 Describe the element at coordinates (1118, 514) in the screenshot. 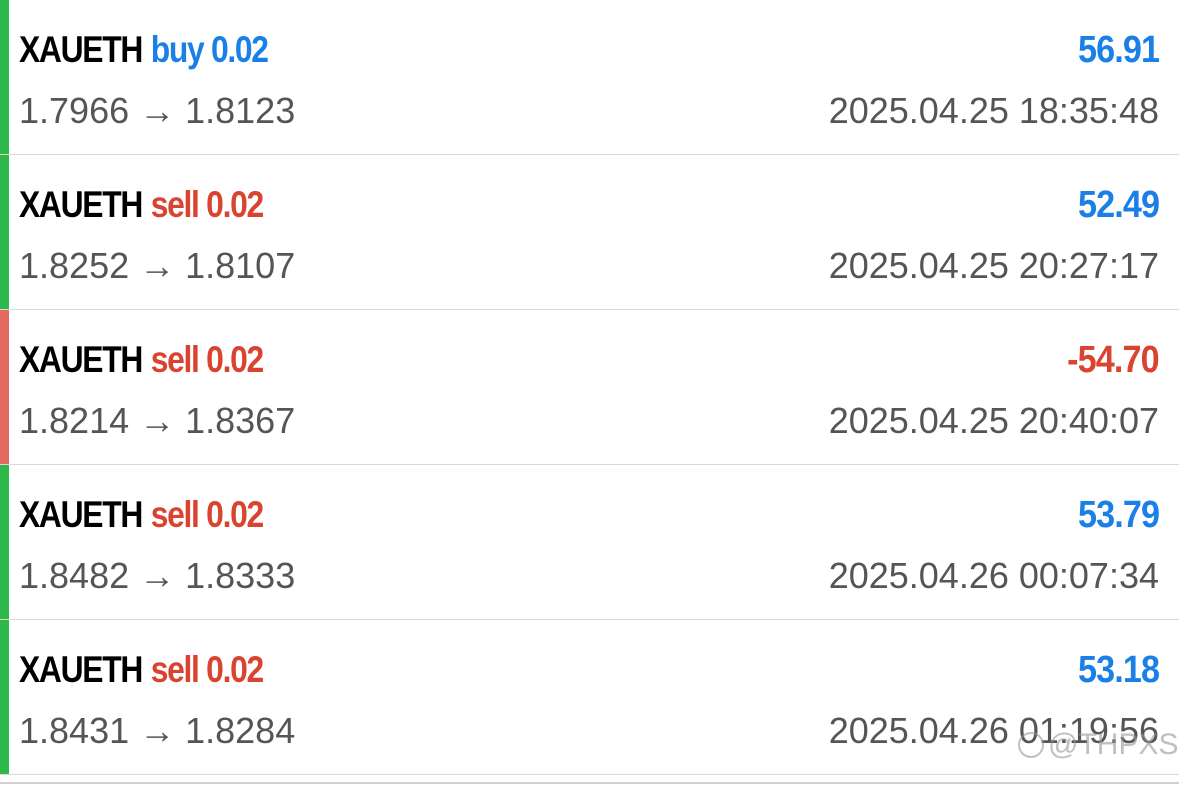

I see `trade-profit: 53.79` at that location.